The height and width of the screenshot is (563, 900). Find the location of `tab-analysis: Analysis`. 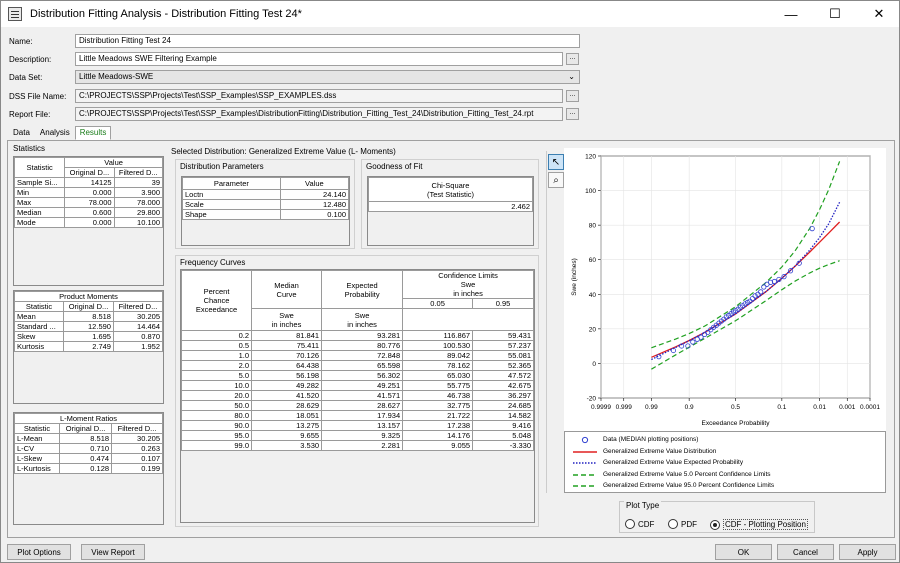

tab-analysis: Analysis is located at coordinates (55, 133).